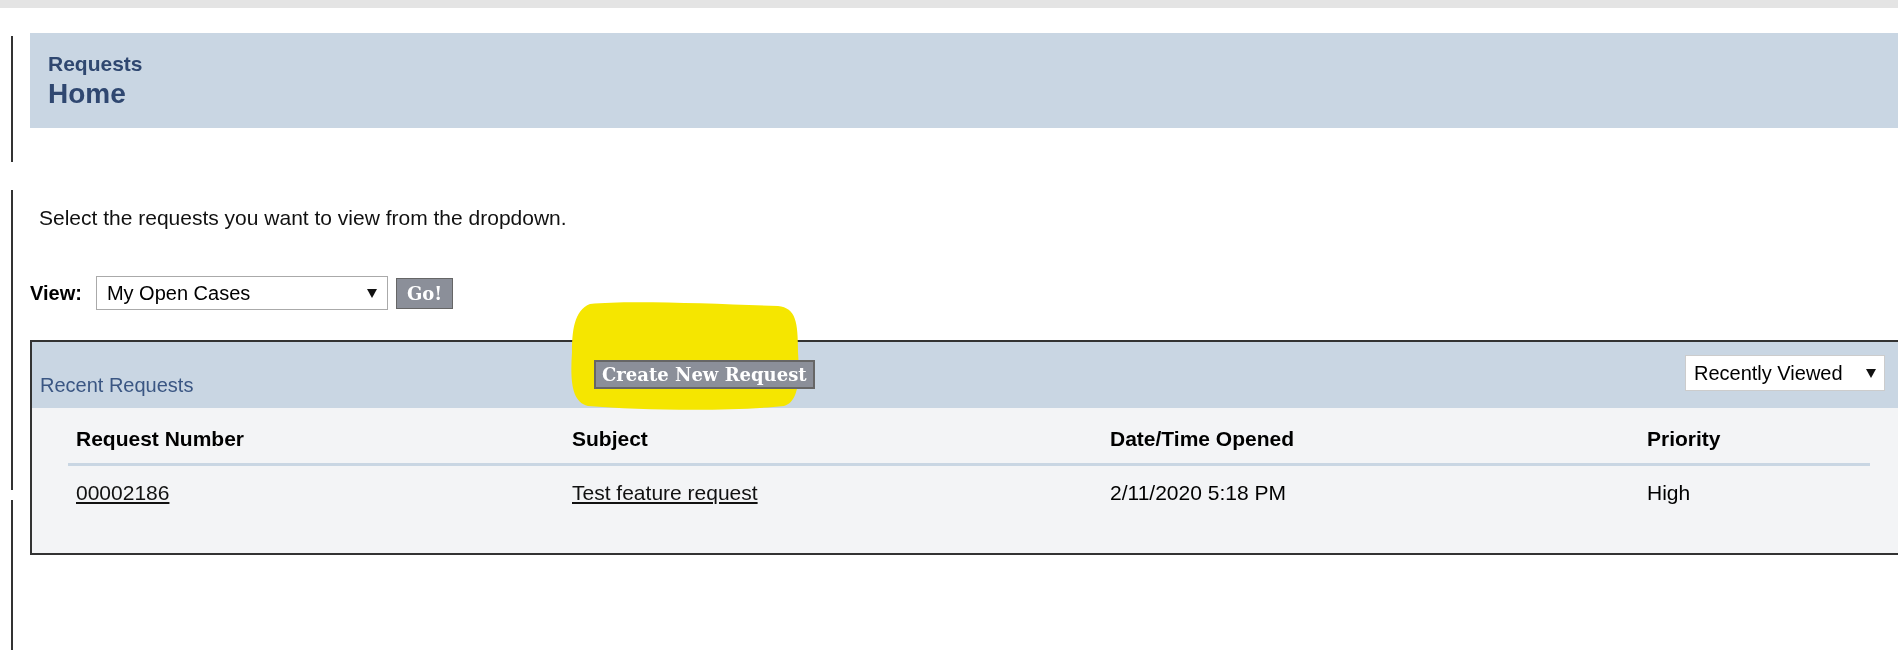 Image resolution: width=1898 pixels, height=650 pixels. I want to click on section-title: Requests, so click(96, 63).